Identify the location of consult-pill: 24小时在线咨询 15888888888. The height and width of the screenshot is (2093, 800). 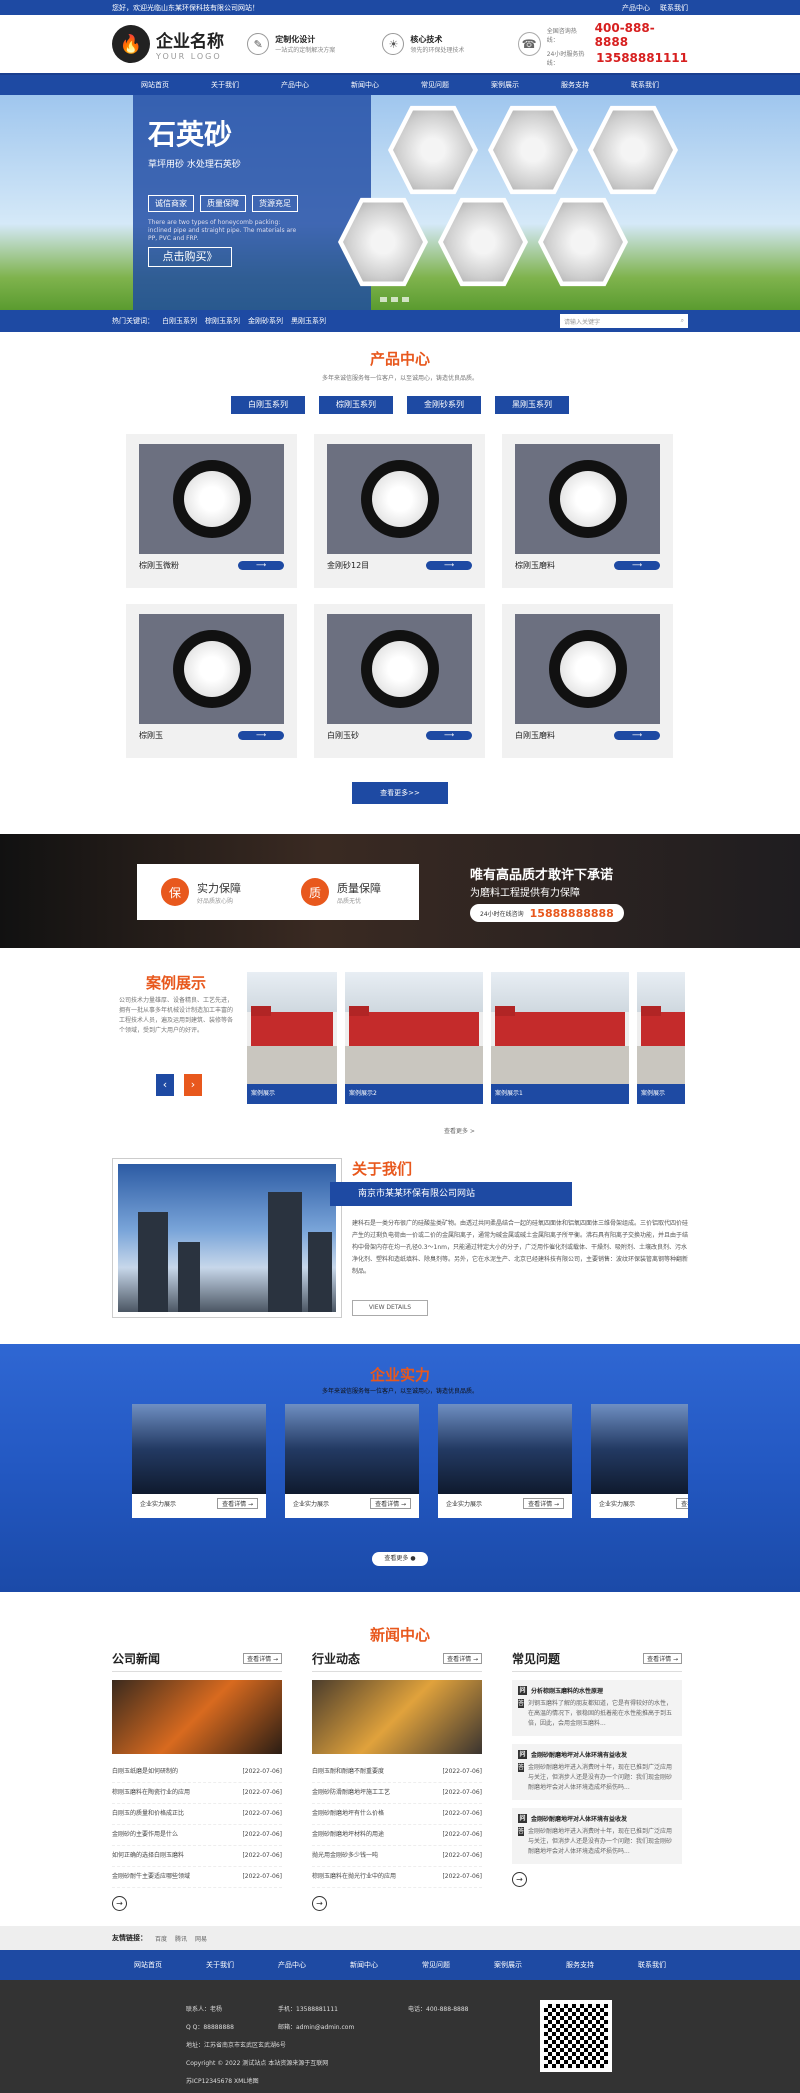
(547, 913).